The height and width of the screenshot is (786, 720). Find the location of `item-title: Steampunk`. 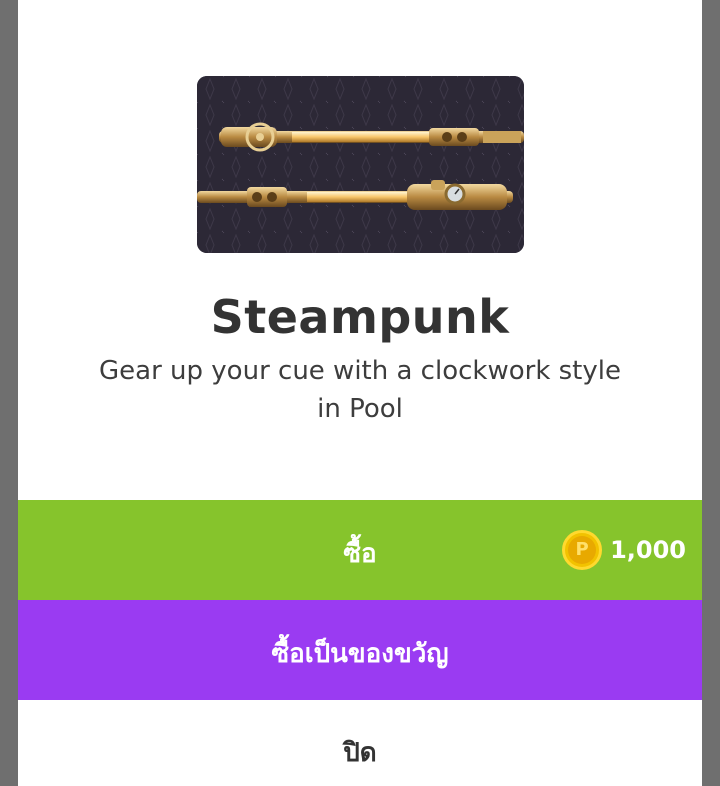

item-title: Steampunk is located at coordinates (360, 317).